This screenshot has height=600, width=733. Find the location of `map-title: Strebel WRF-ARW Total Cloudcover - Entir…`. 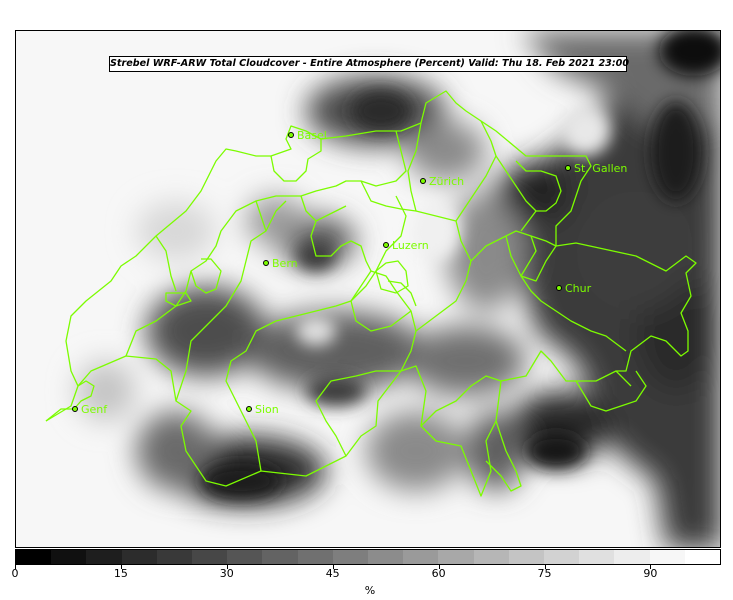

map-title: Strebel WRF-ARW Total Cloudcover - Entir… is located at coordinates (369, 64).